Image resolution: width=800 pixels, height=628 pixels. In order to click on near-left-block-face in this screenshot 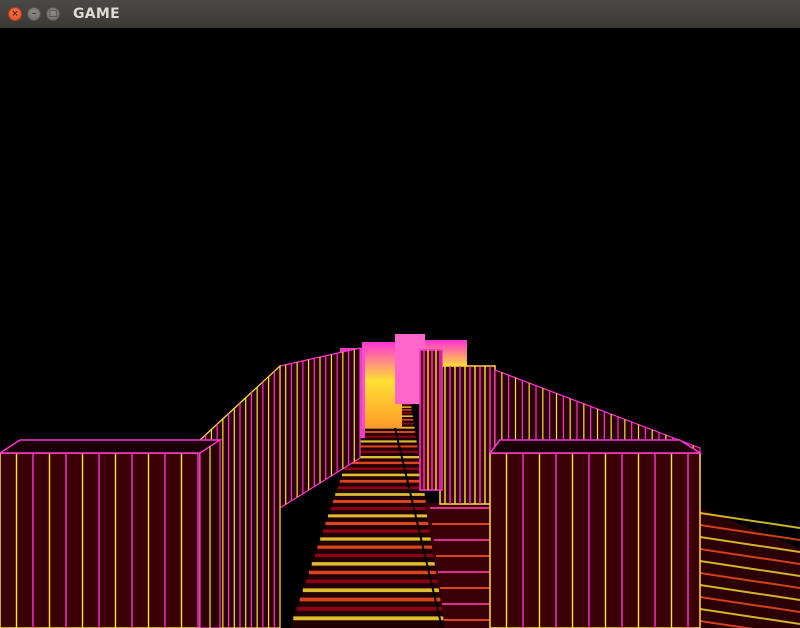, I will do `click(100, 540)`.